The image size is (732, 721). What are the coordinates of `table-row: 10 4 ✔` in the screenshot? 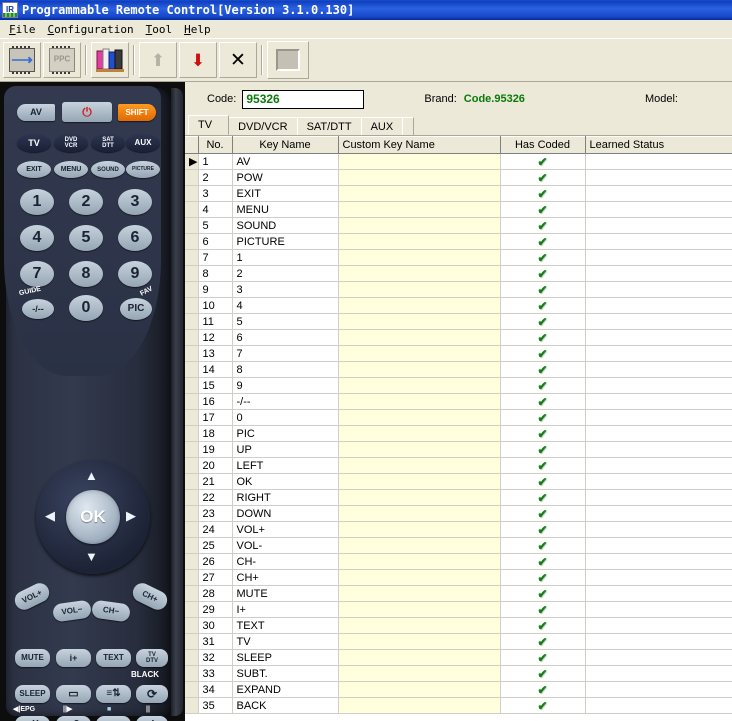 It's located at (458, 305).